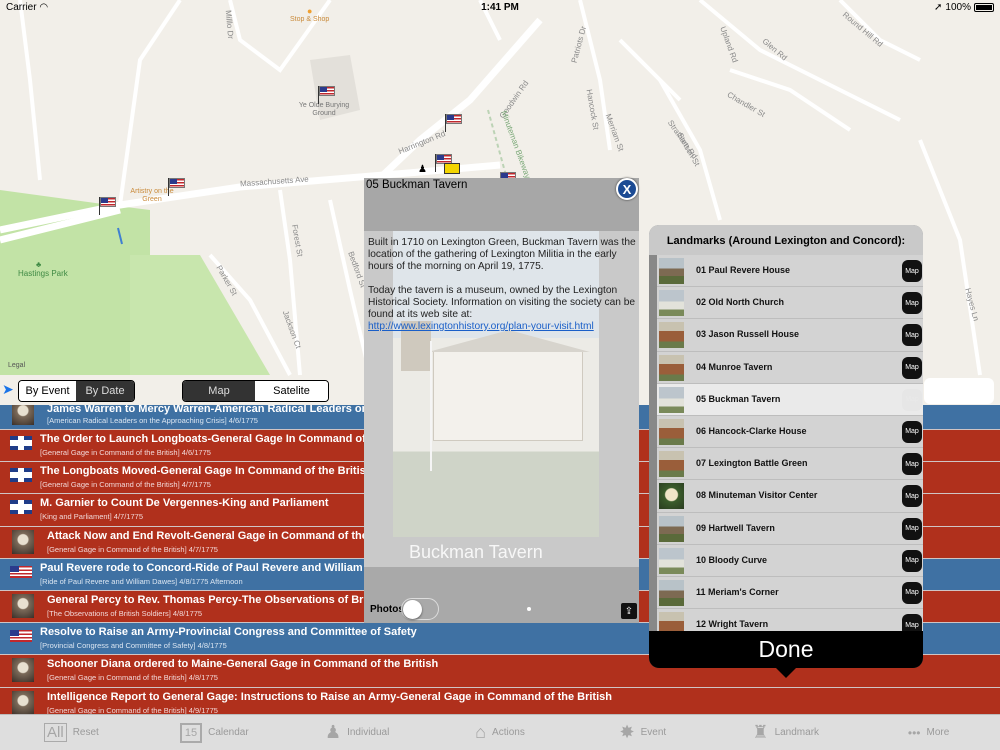 This screenshot has width=1000, height=750. I want to click on signpost, so click(431, 406).